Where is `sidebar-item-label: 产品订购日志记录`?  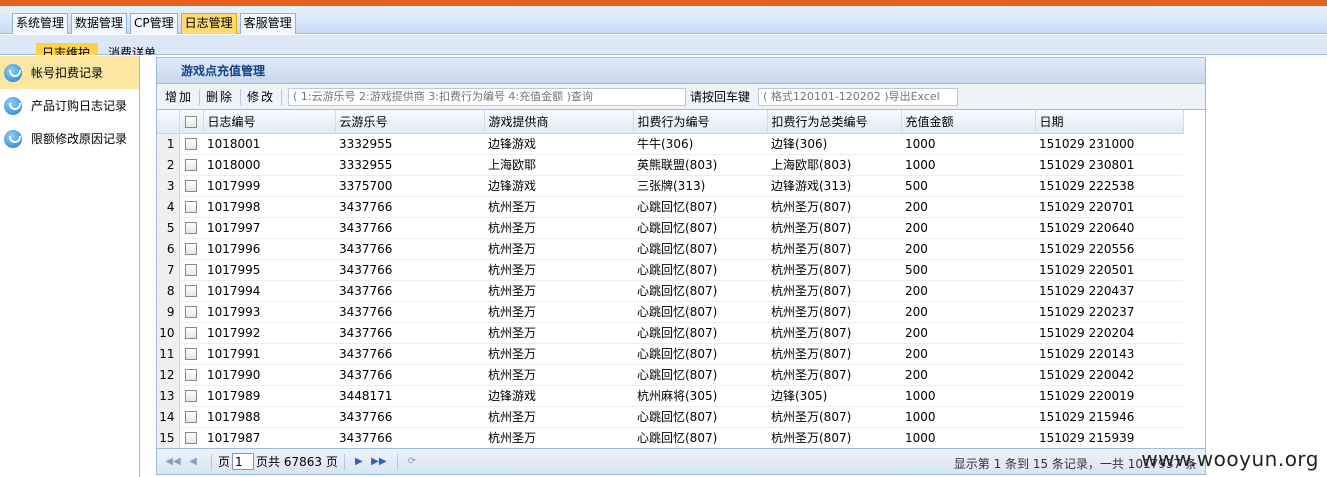
sidebar-item-label: 产品订购日志记录 is located at coordinates (79, 106).